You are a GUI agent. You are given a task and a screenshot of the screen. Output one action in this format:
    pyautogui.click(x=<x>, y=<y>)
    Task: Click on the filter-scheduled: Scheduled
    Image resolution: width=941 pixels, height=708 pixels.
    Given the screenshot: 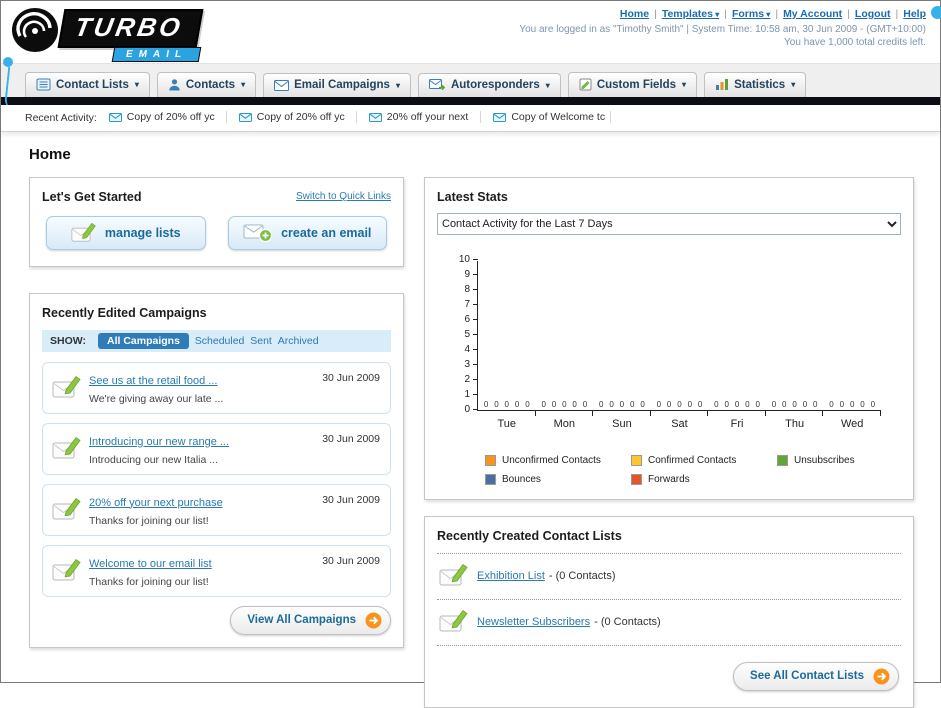 What is the action you would take?
    pyautogui.click(x=220, y=341)
    